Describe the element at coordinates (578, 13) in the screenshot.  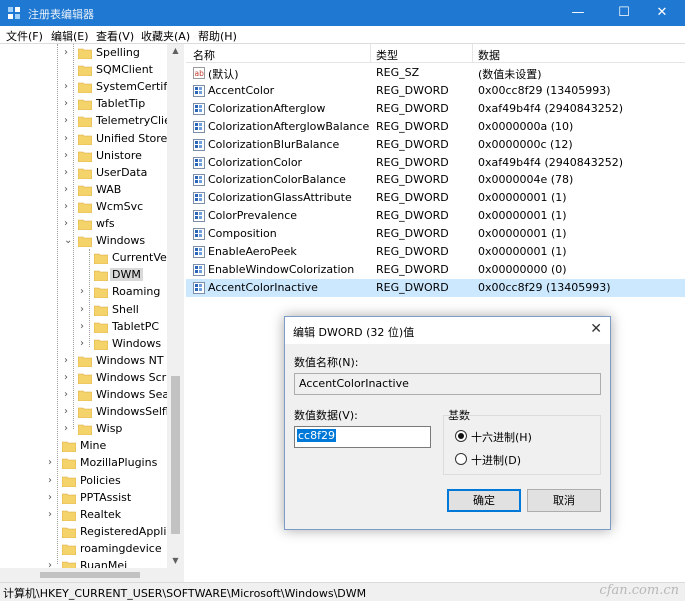
I see `minimize-button: —` at that location.